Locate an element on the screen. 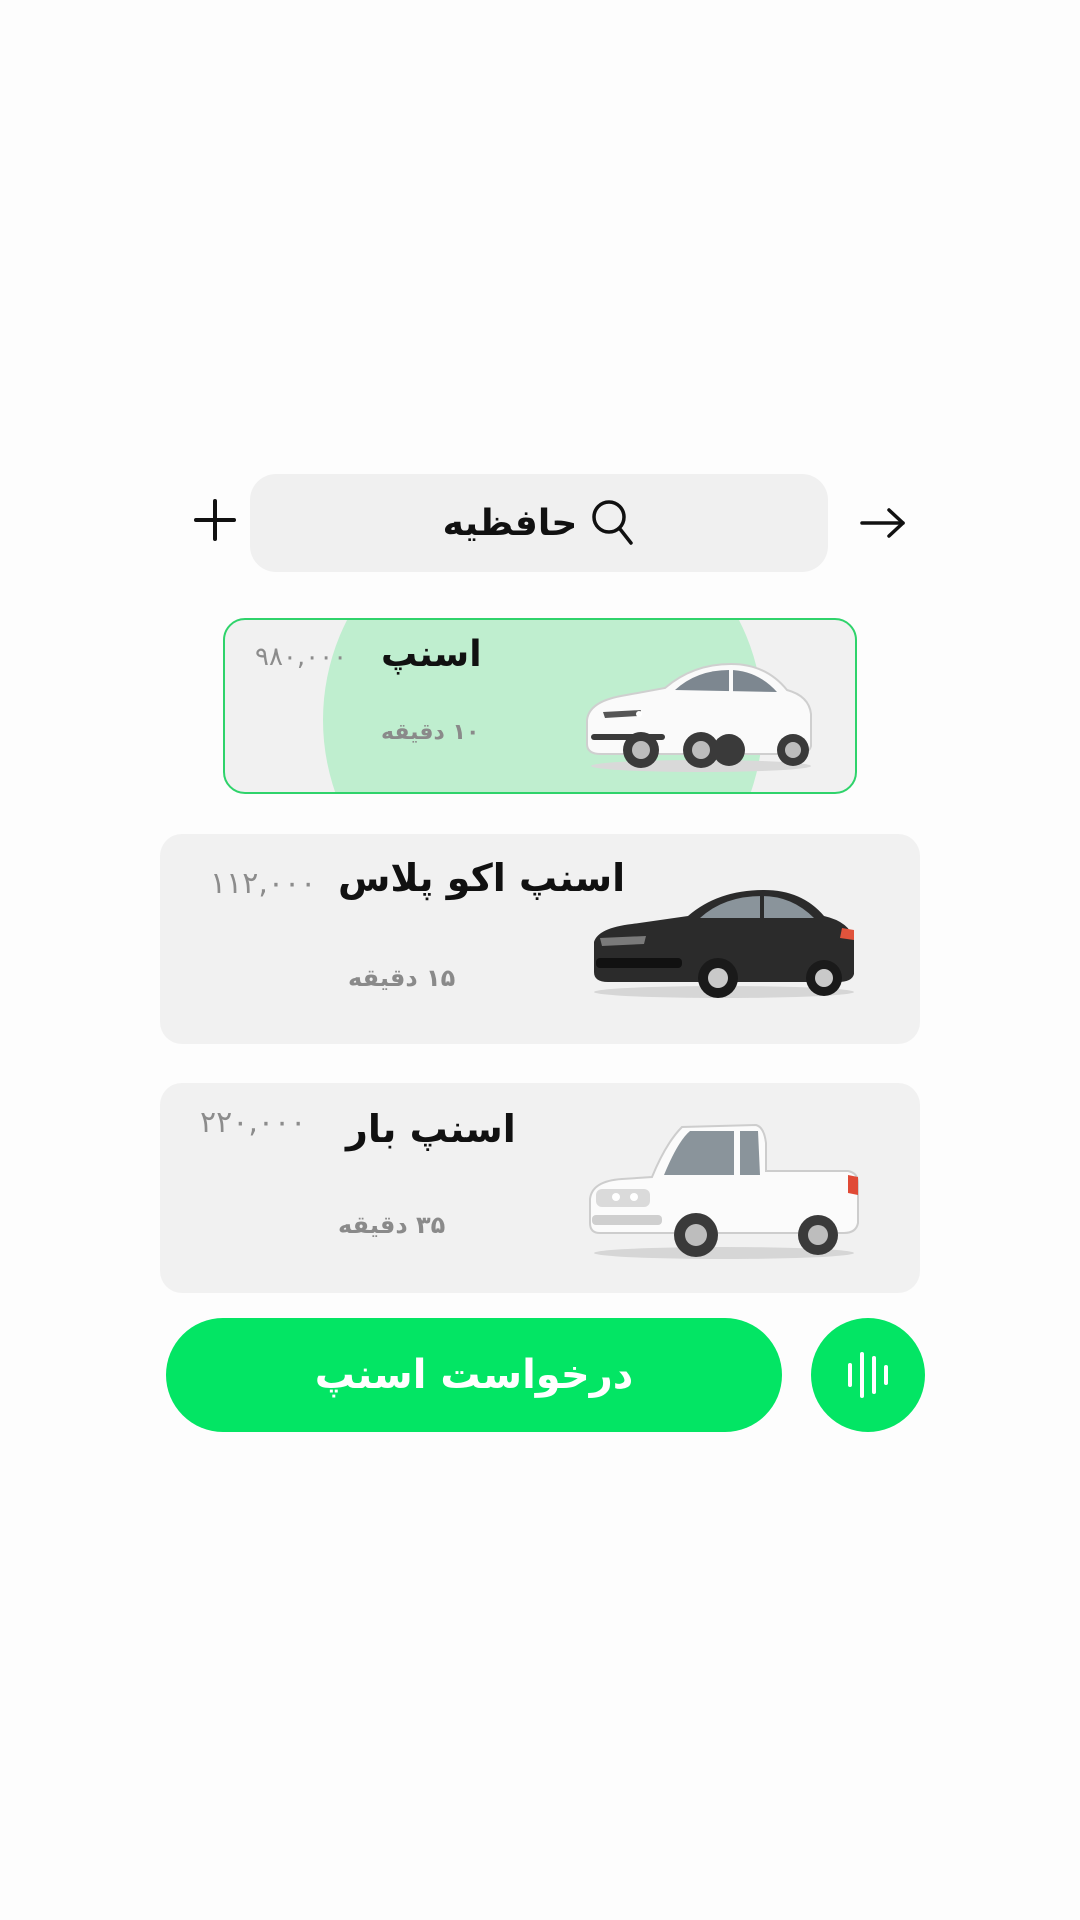  back-button is located at coordinates (883, 523).